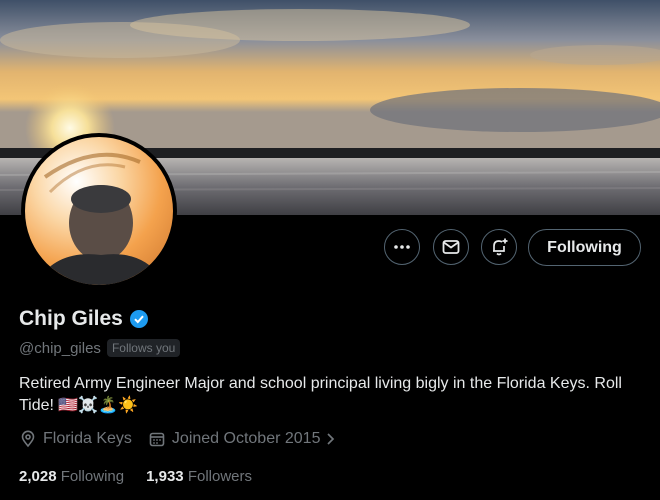  Describe the element at coordinates (219, 476) in the screenshot. I see `followers-label: Followers` at that location.